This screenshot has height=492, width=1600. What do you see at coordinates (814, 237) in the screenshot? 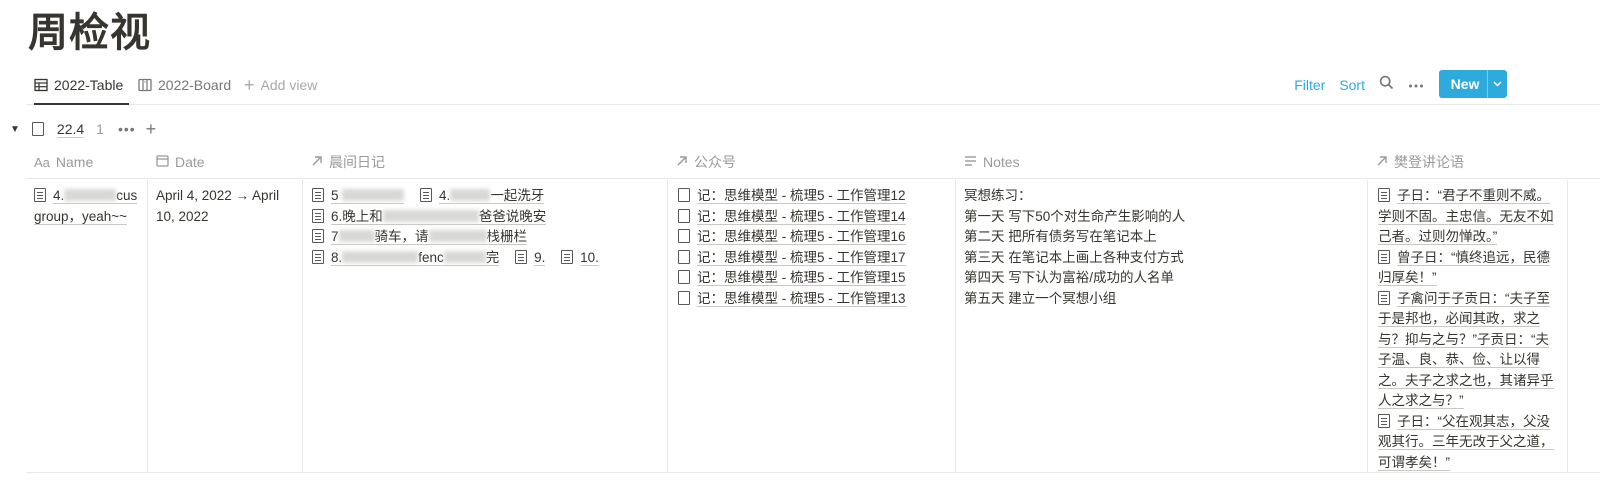
I see `relation-item: 记：思维模型 - 梳理5 - 工作管理16` at bounding box center [814, 237].